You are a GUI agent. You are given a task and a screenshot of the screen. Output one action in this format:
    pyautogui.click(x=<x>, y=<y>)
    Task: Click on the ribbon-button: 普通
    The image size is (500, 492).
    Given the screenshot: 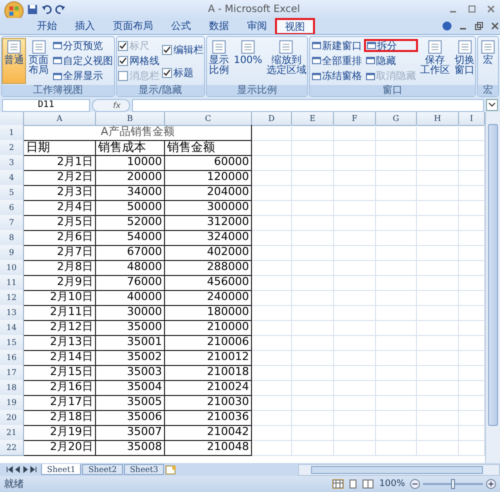 What is the action you would take?
    pyautogui.click(x=14, y=61)
    